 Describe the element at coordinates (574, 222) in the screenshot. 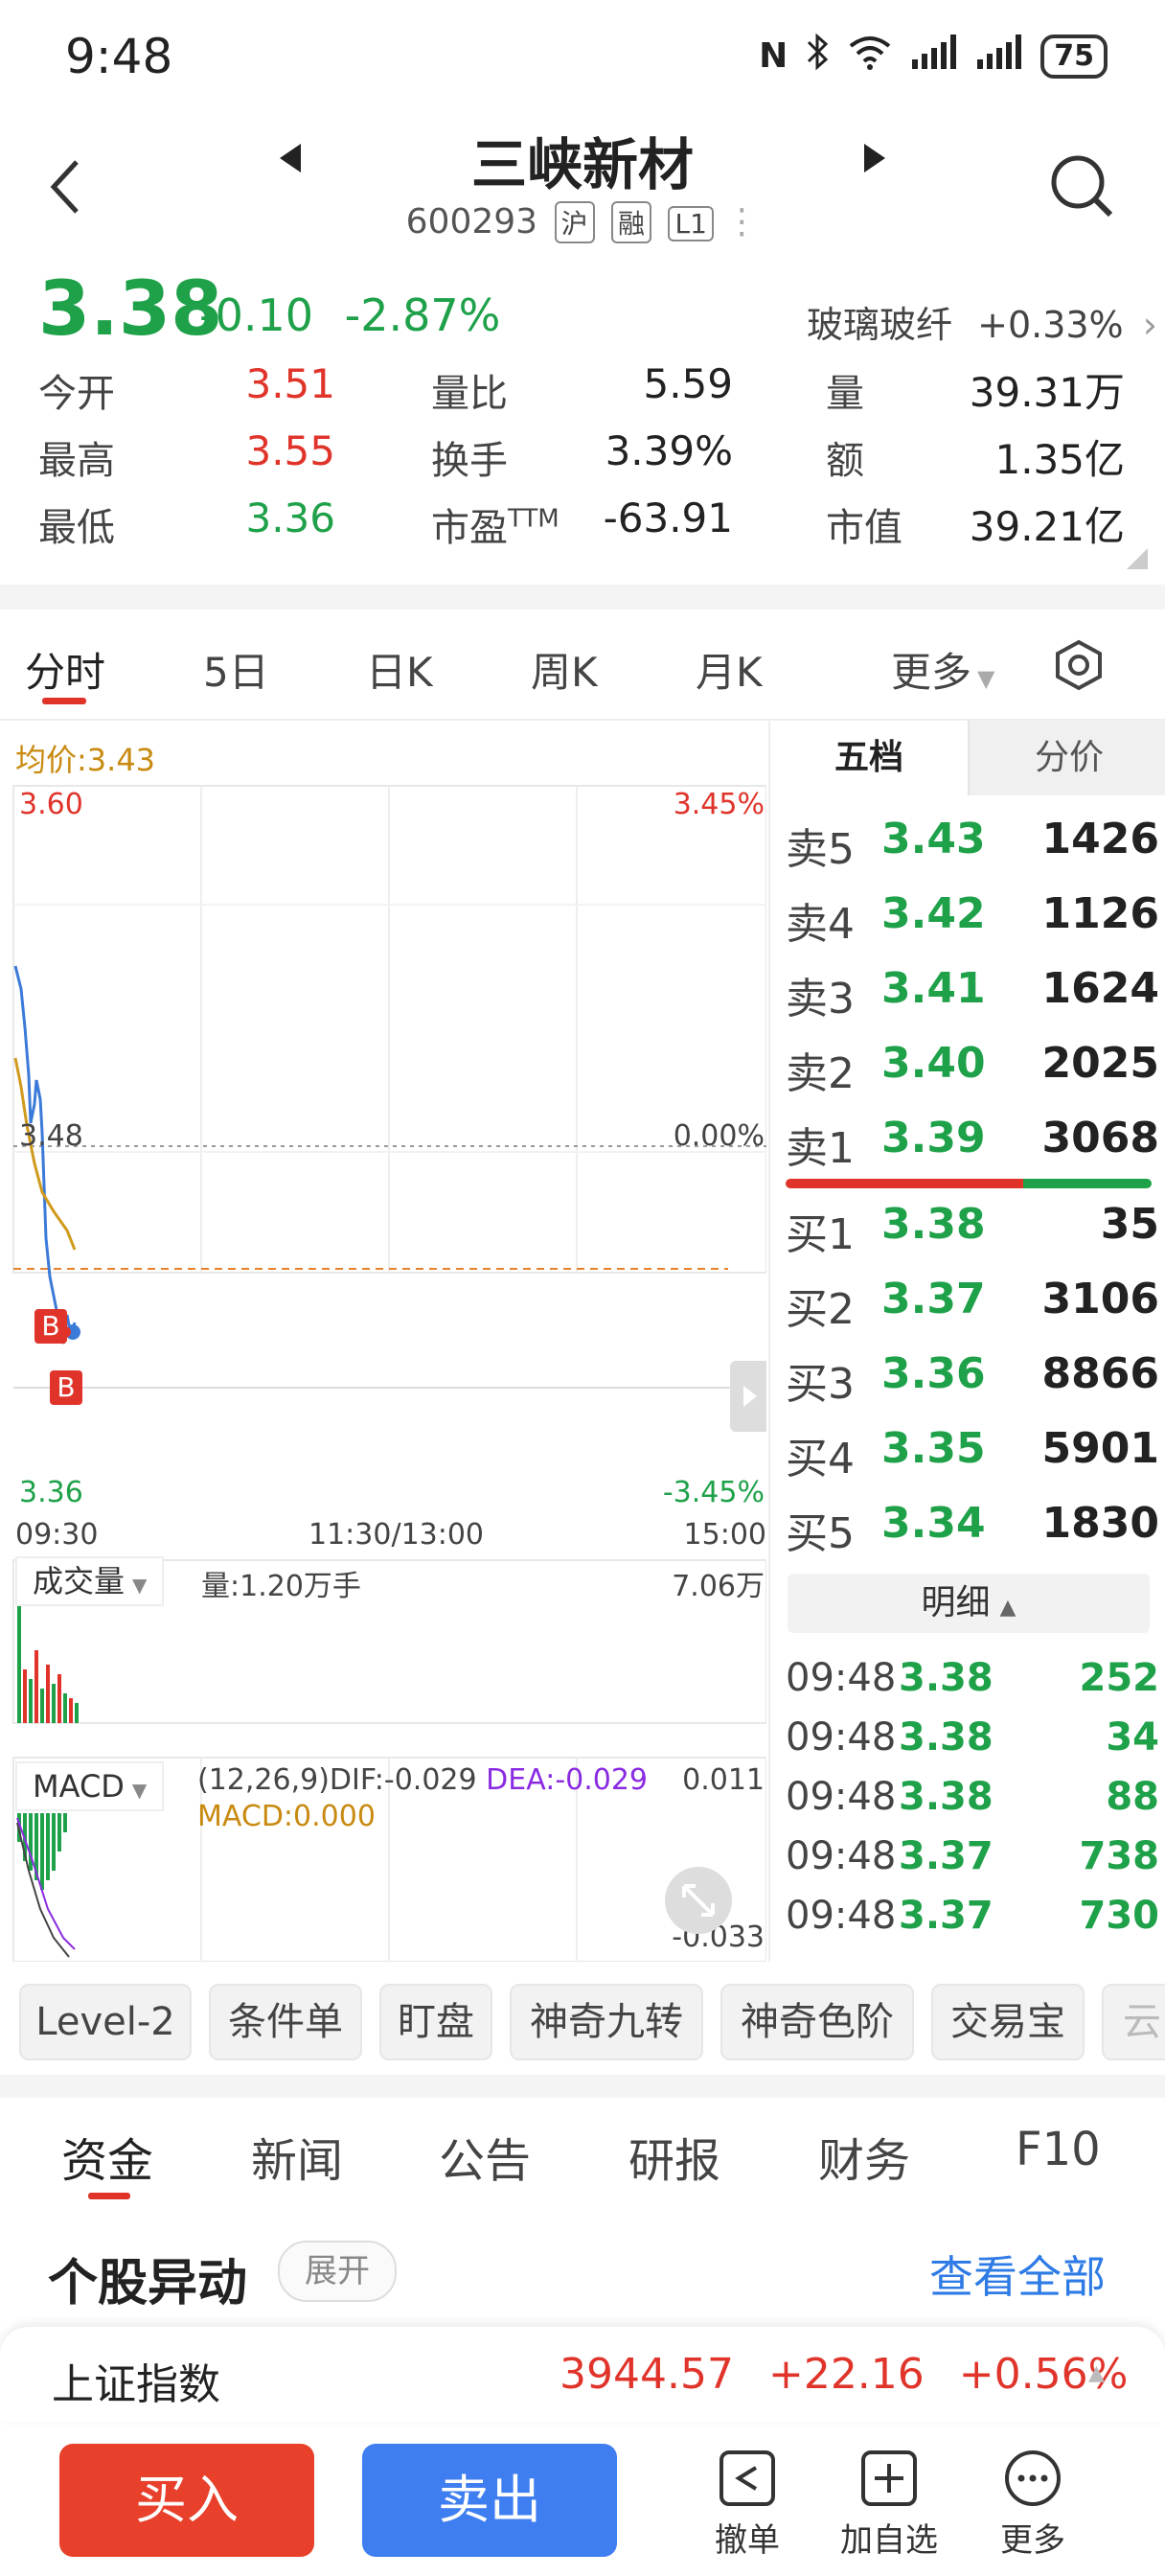

I see `tag-exchange: 沪` at that location.